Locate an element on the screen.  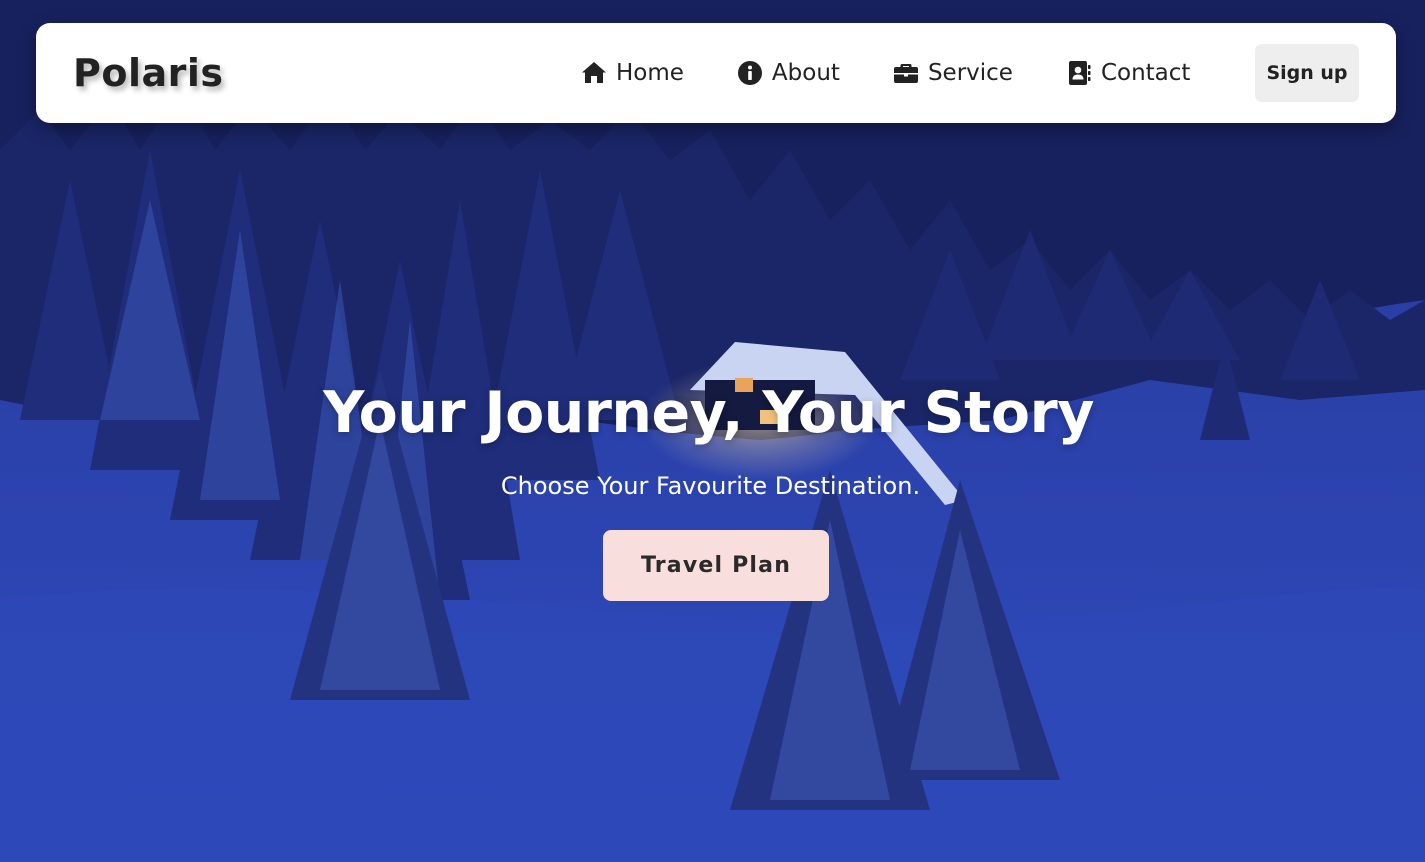
nav-item-label: Service is located at coordinates (970, 73).